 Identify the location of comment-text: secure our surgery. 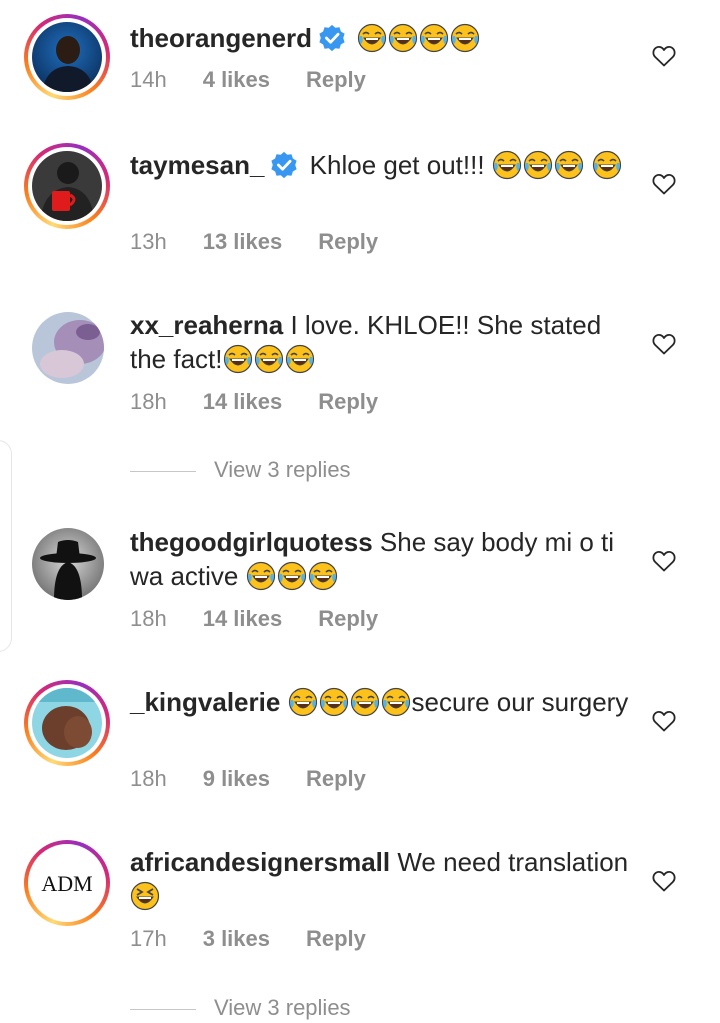
(520, 702).